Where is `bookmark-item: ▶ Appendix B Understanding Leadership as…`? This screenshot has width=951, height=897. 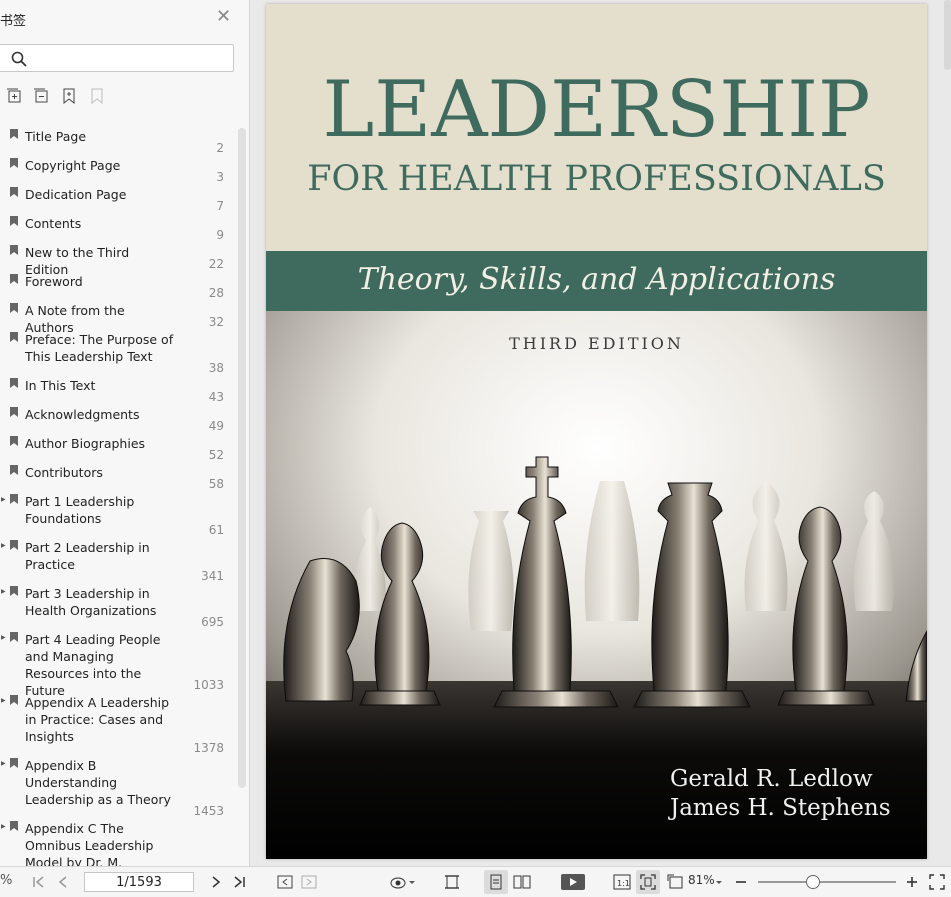
bookmark-item: ▶ Appendix B Understanding Leadership as… is located at coordinates (118, 785).